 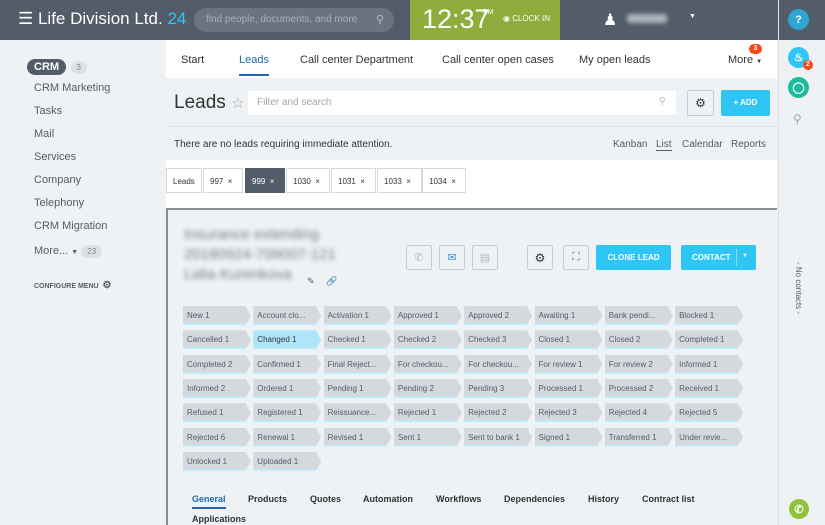 I want to click on user-menu: ♟ ▼, so click(x=649, y=20).